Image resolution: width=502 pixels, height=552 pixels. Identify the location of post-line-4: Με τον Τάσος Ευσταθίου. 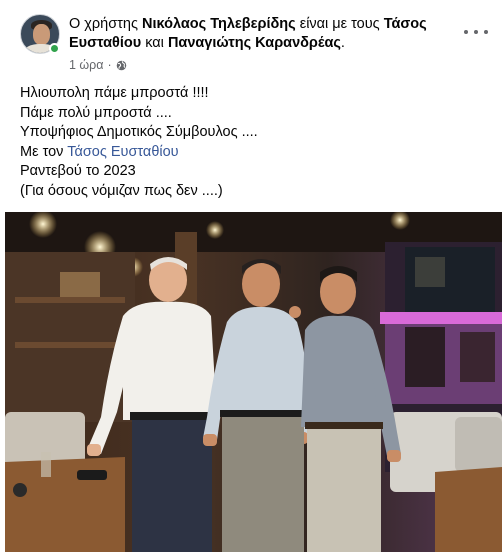
(255, 153).